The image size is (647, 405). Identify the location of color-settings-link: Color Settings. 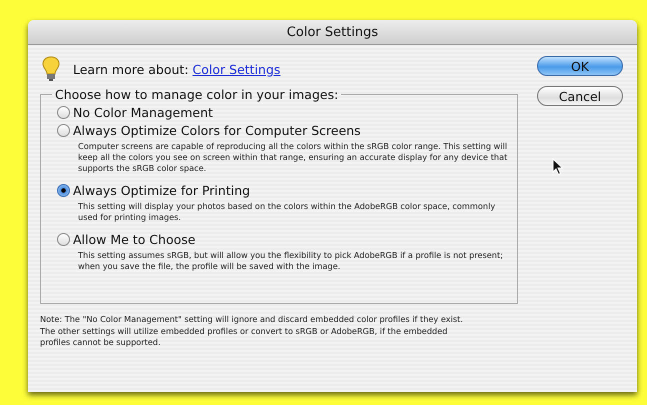
(236, 69).